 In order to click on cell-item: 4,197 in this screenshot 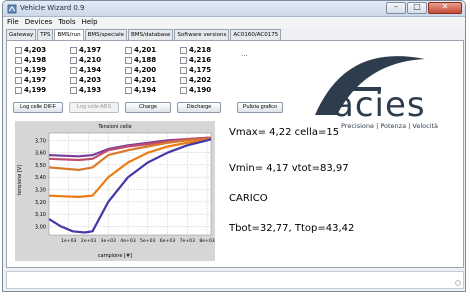, I will do `click(30, 80)`.